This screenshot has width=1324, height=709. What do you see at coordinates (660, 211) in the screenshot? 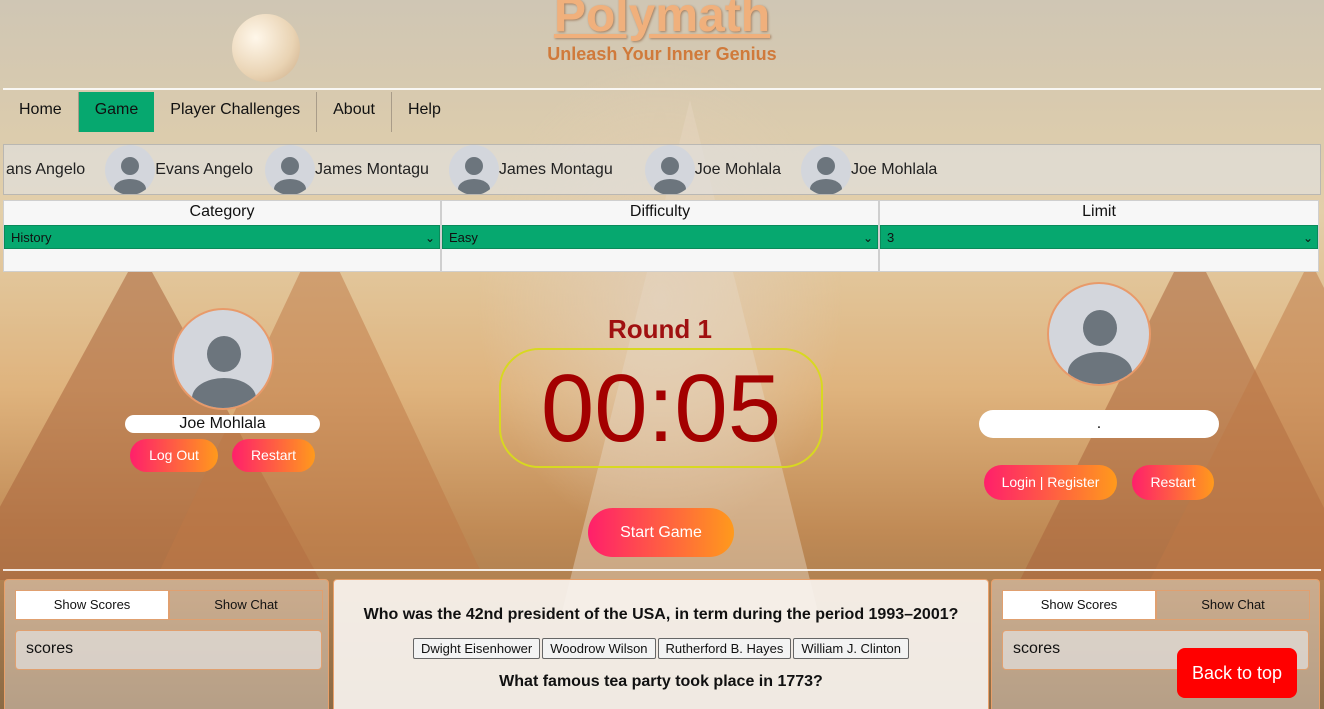
I see `difficulty-label: Difficulty` at bounding box center [660, 211].